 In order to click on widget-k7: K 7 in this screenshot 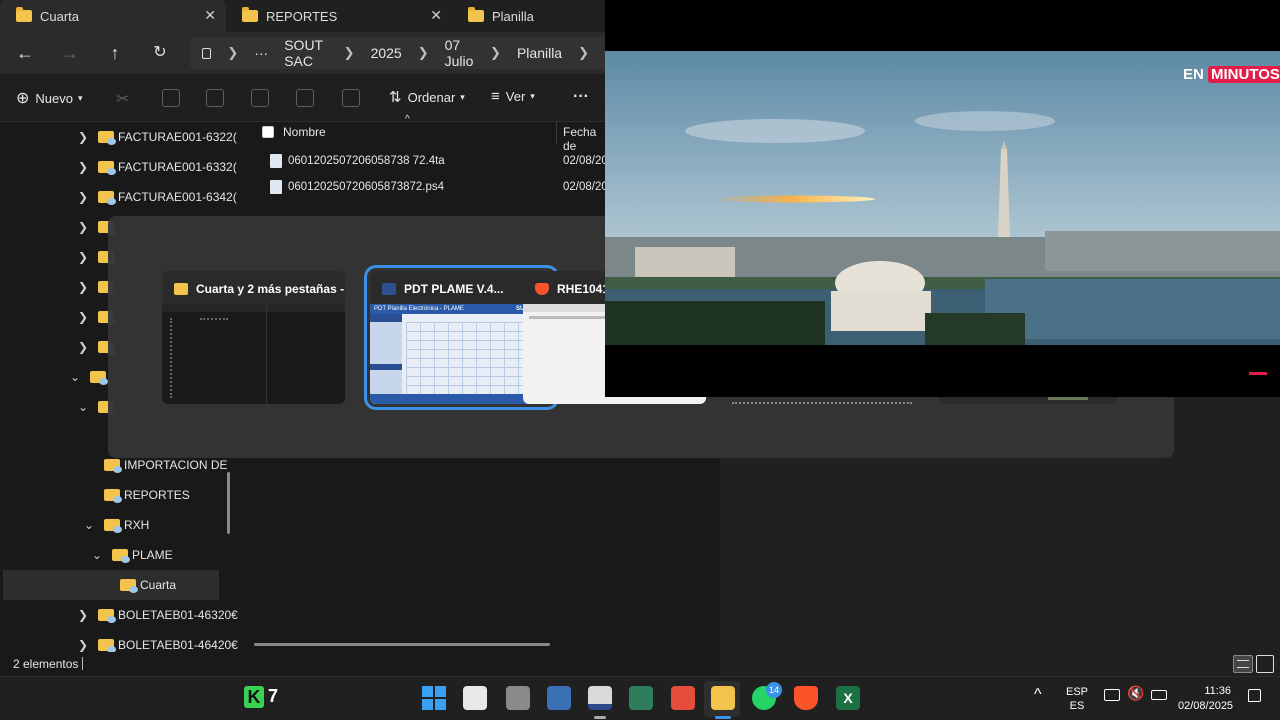, I will do `click(264, 698)`.